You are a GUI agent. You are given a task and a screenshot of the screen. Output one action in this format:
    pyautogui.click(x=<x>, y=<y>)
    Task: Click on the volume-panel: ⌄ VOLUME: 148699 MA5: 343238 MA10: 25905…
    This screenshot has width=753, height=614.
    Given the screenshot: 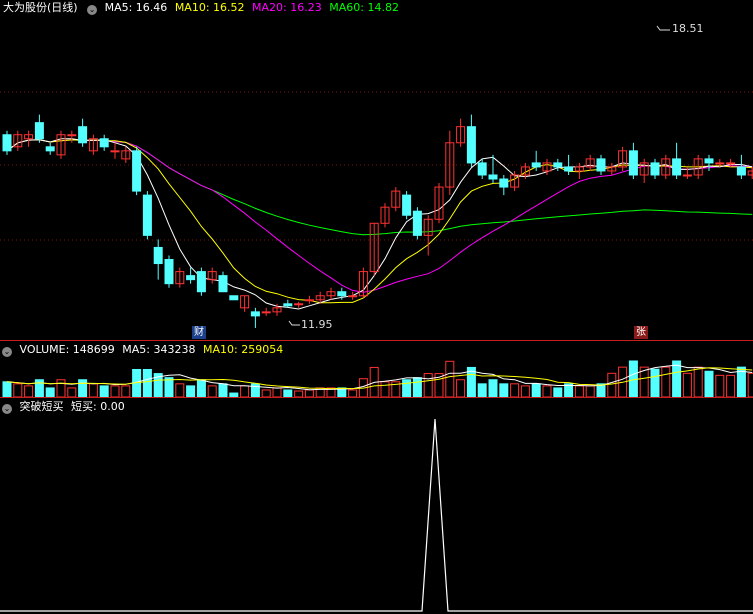 What is the action you would take?
    pyautogui.click(x=376, y=369)
    